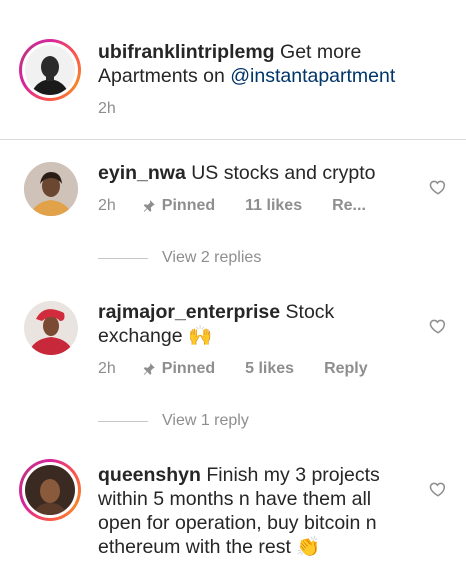  Describe the element at coordinates (189, 312) in the screenshot. I see `comment-username: rajmajor_enterprise` at that location.